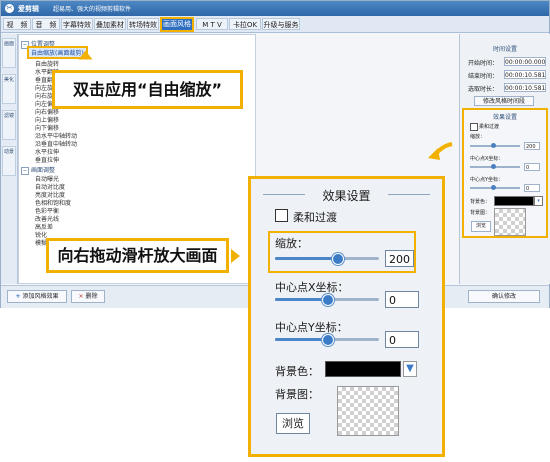 The height and width of the screenshot is (462, 550). I want to click on small-cy-field: 0, so click(532, 188).